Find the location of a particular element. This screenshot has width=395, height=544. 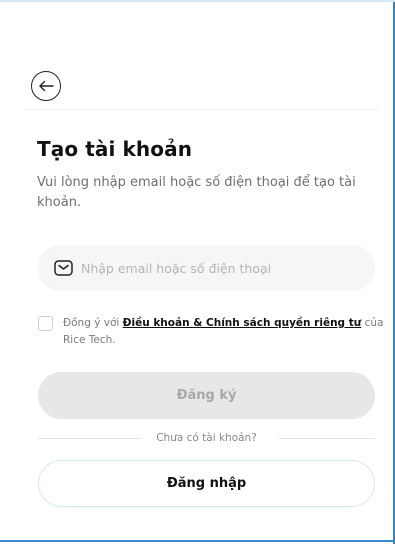

back-button is located at coordinates (46, 86).